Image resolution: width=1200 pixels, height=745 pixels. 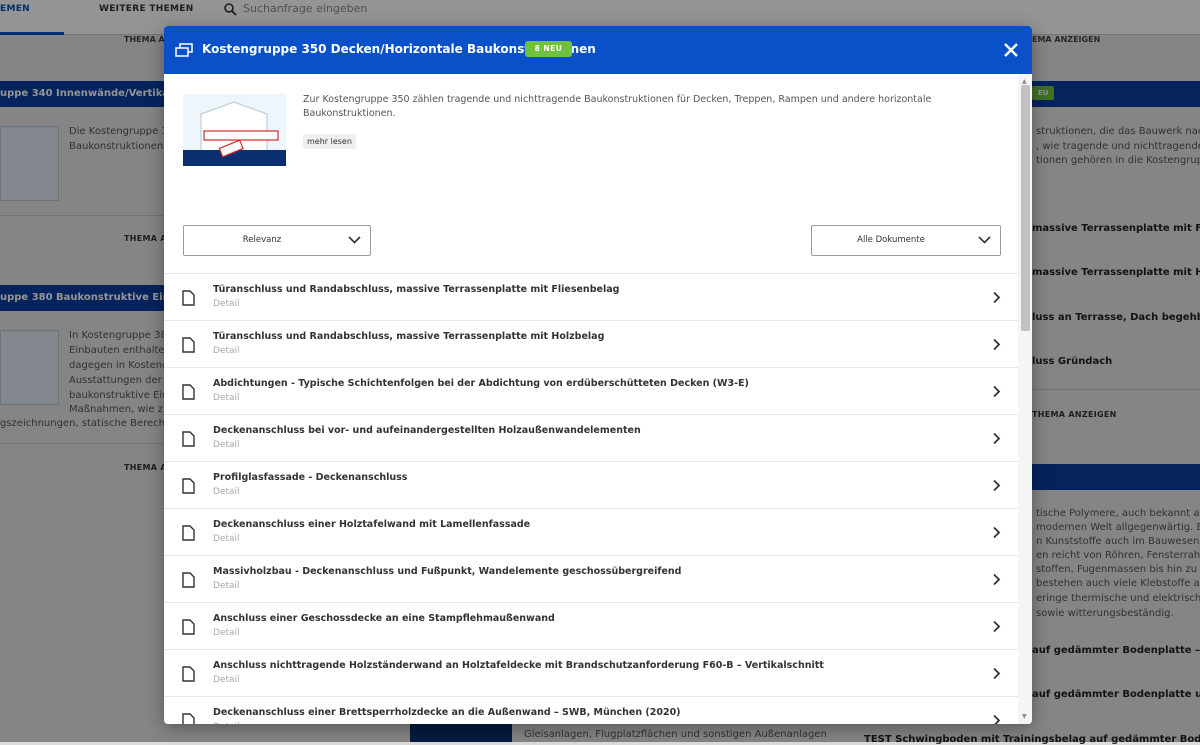 I want to click on filter-select-value: Alle Dokumente, so click(x=891, y=240).